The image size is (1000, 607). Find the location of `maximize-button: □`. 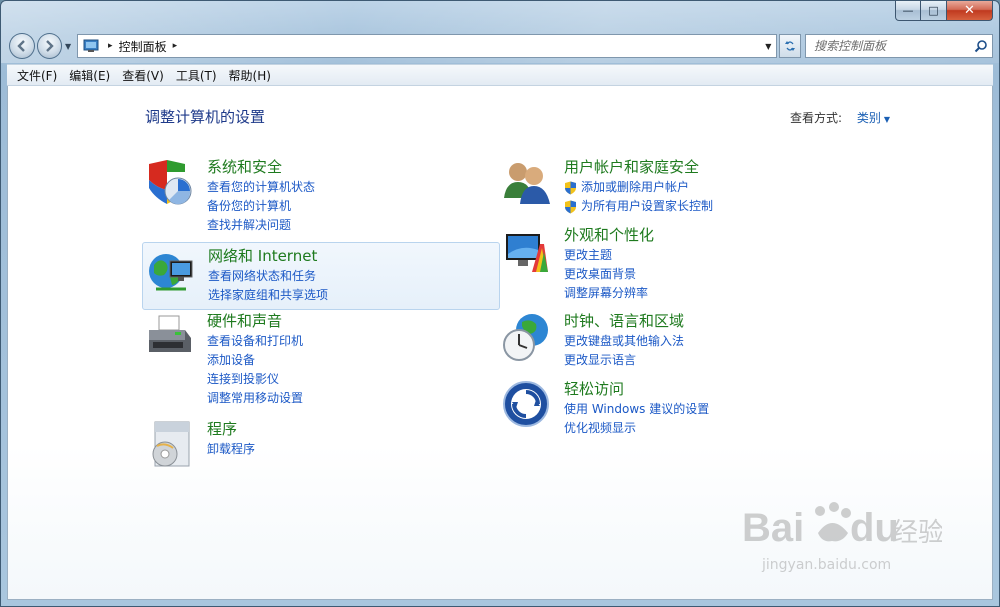

maximize-button: □ is located at coordinates (934, 11).